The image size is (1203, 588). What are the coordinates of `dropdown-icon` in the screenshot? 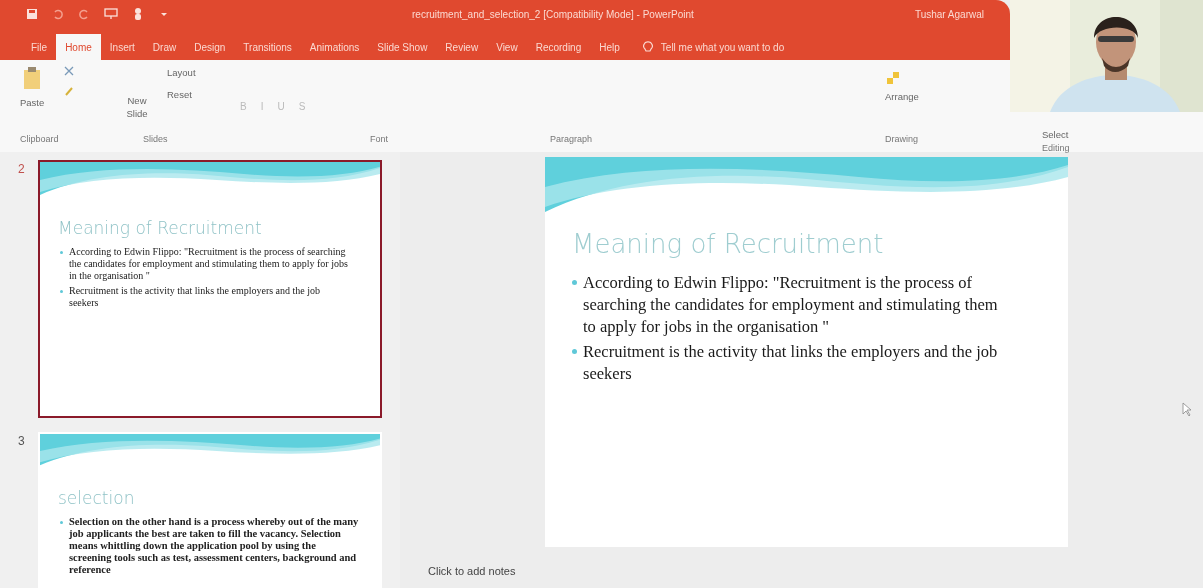 It's located at (164, 14).